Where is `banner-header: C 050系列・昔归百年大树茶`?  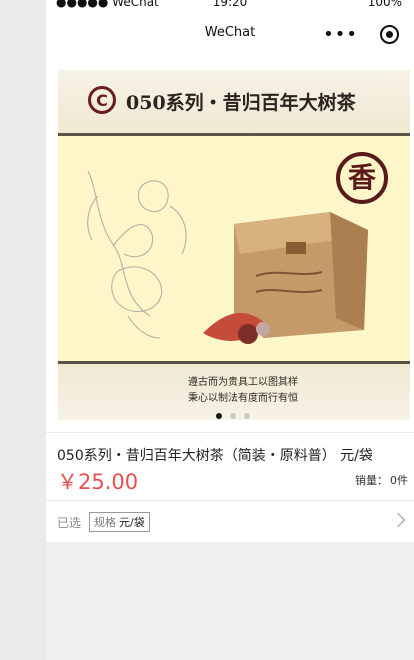
banner-header: C 050系列・昔归百年大树茶 is located at coordinates (234, 103).